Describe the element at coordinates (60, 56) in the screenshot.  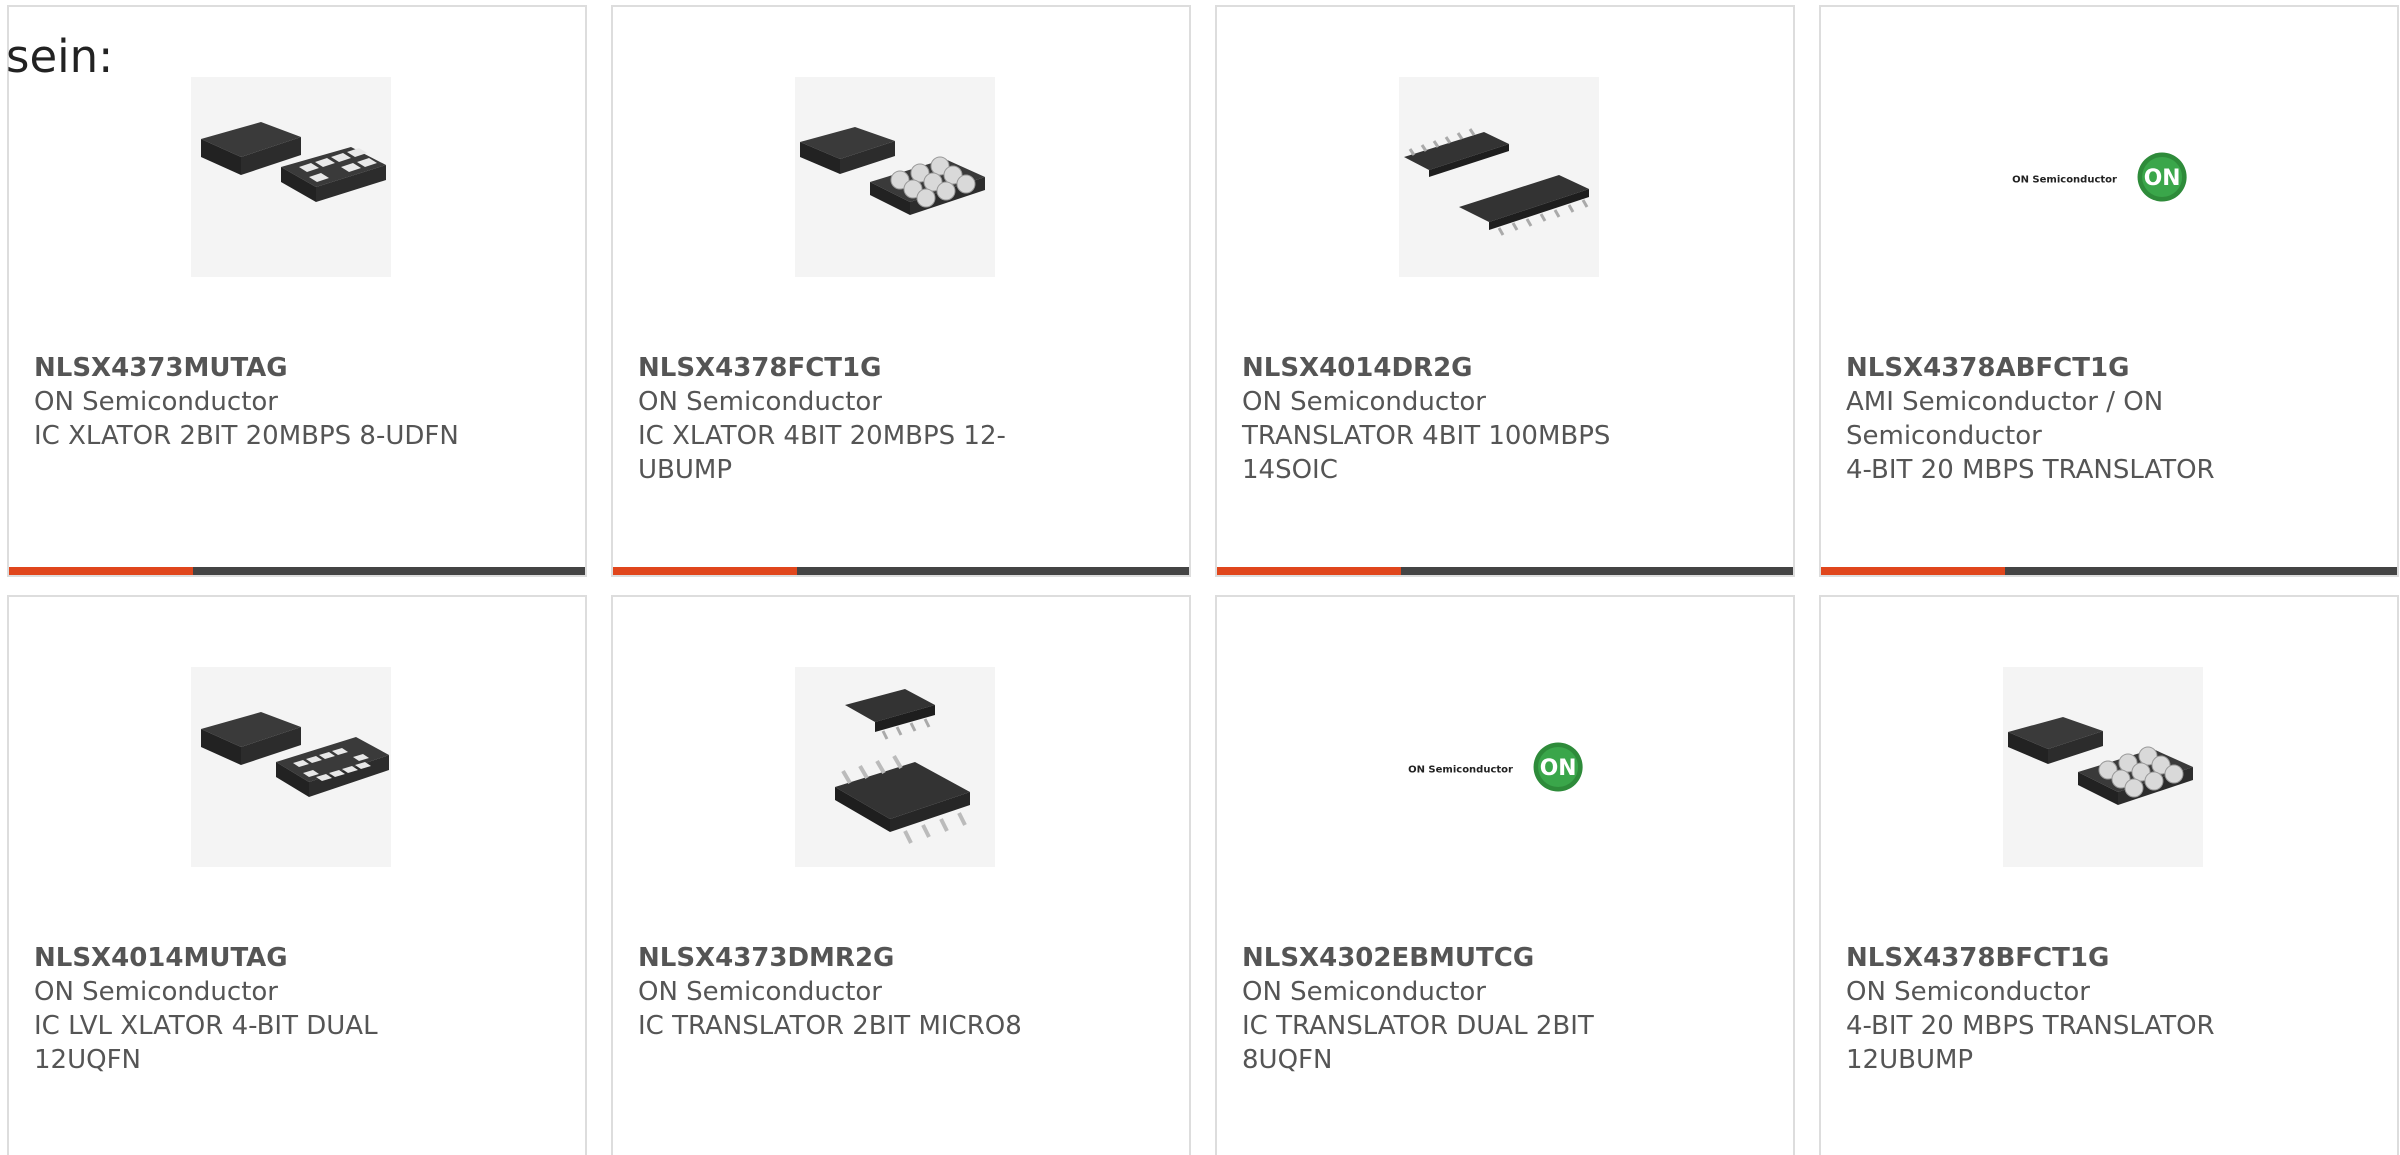
I see `intro-text: sein:` at that location.